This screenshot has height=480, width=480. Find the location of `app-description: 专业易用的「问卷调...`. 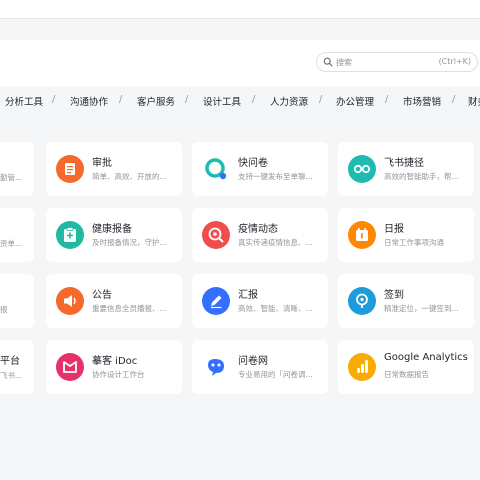

app-description: 专业易用的「问卷调... is located at coordinates (275, 374).